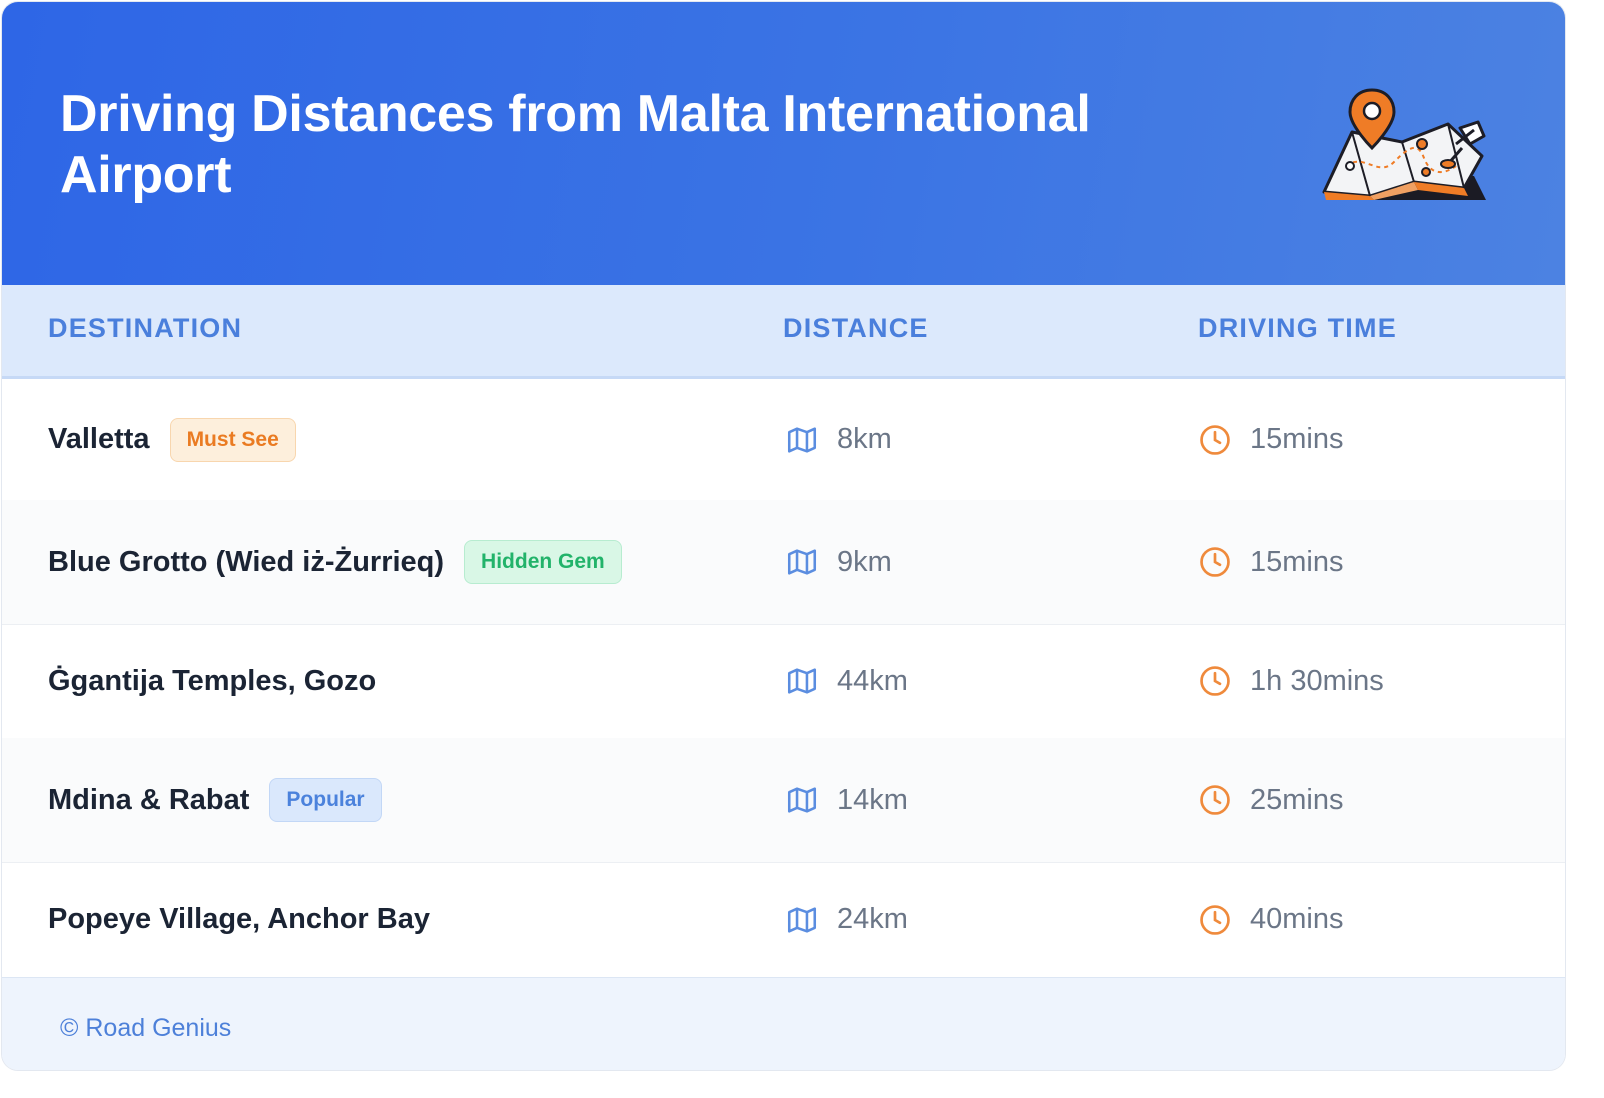 This screenshot has width=1604, height=1098. I want to click on column-header-distance: DISTANCE, so click(856, 328).